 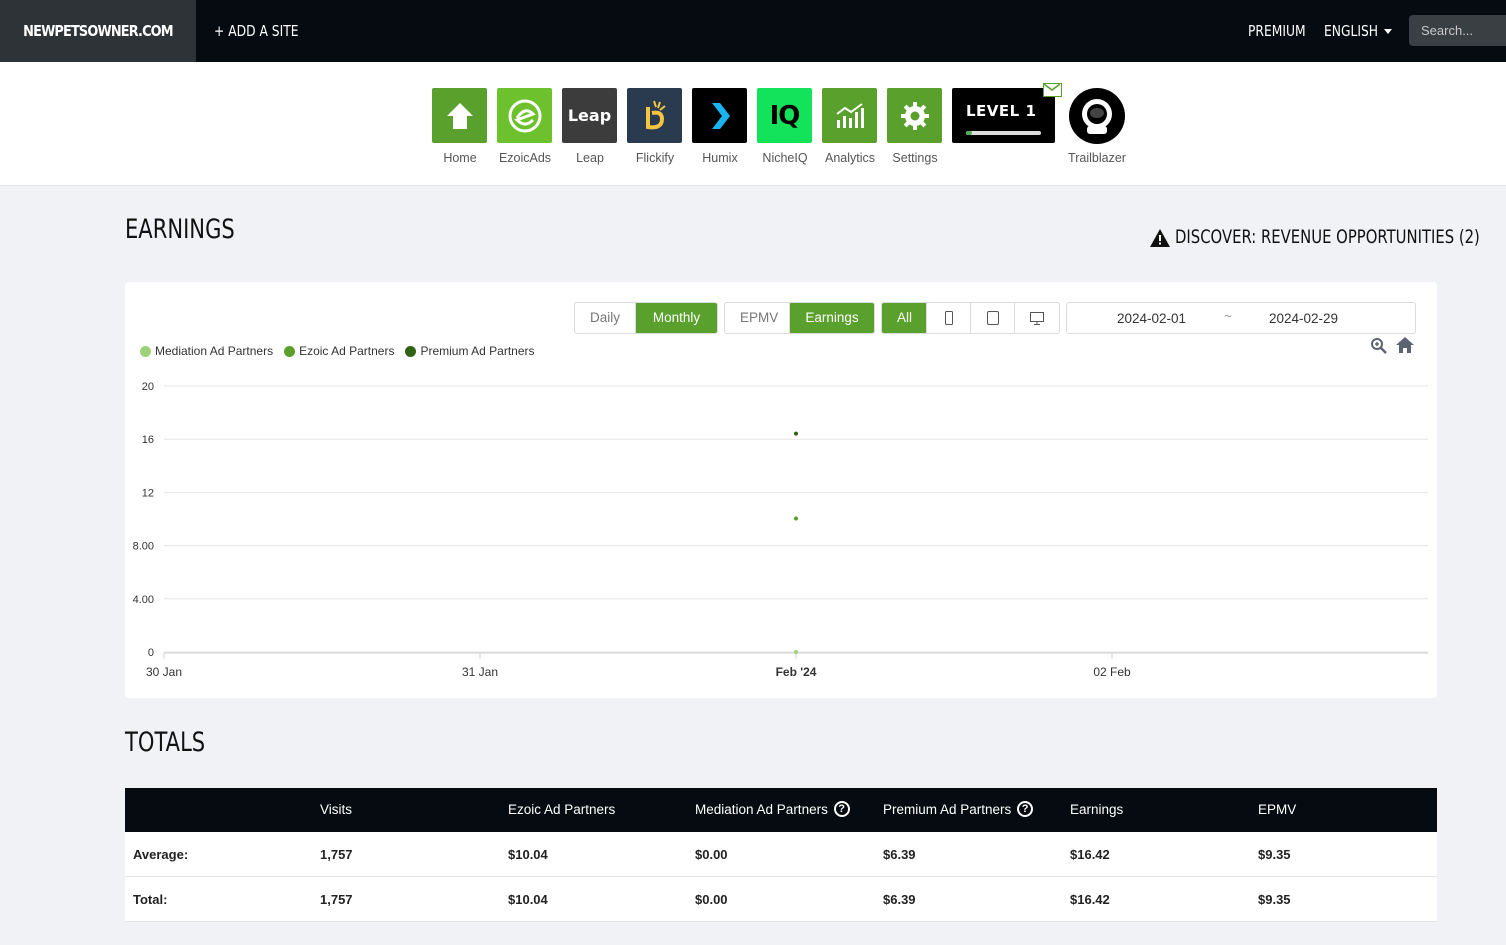 I want to click on x-tick-label: Feb '24, so click(x=796, y=672).